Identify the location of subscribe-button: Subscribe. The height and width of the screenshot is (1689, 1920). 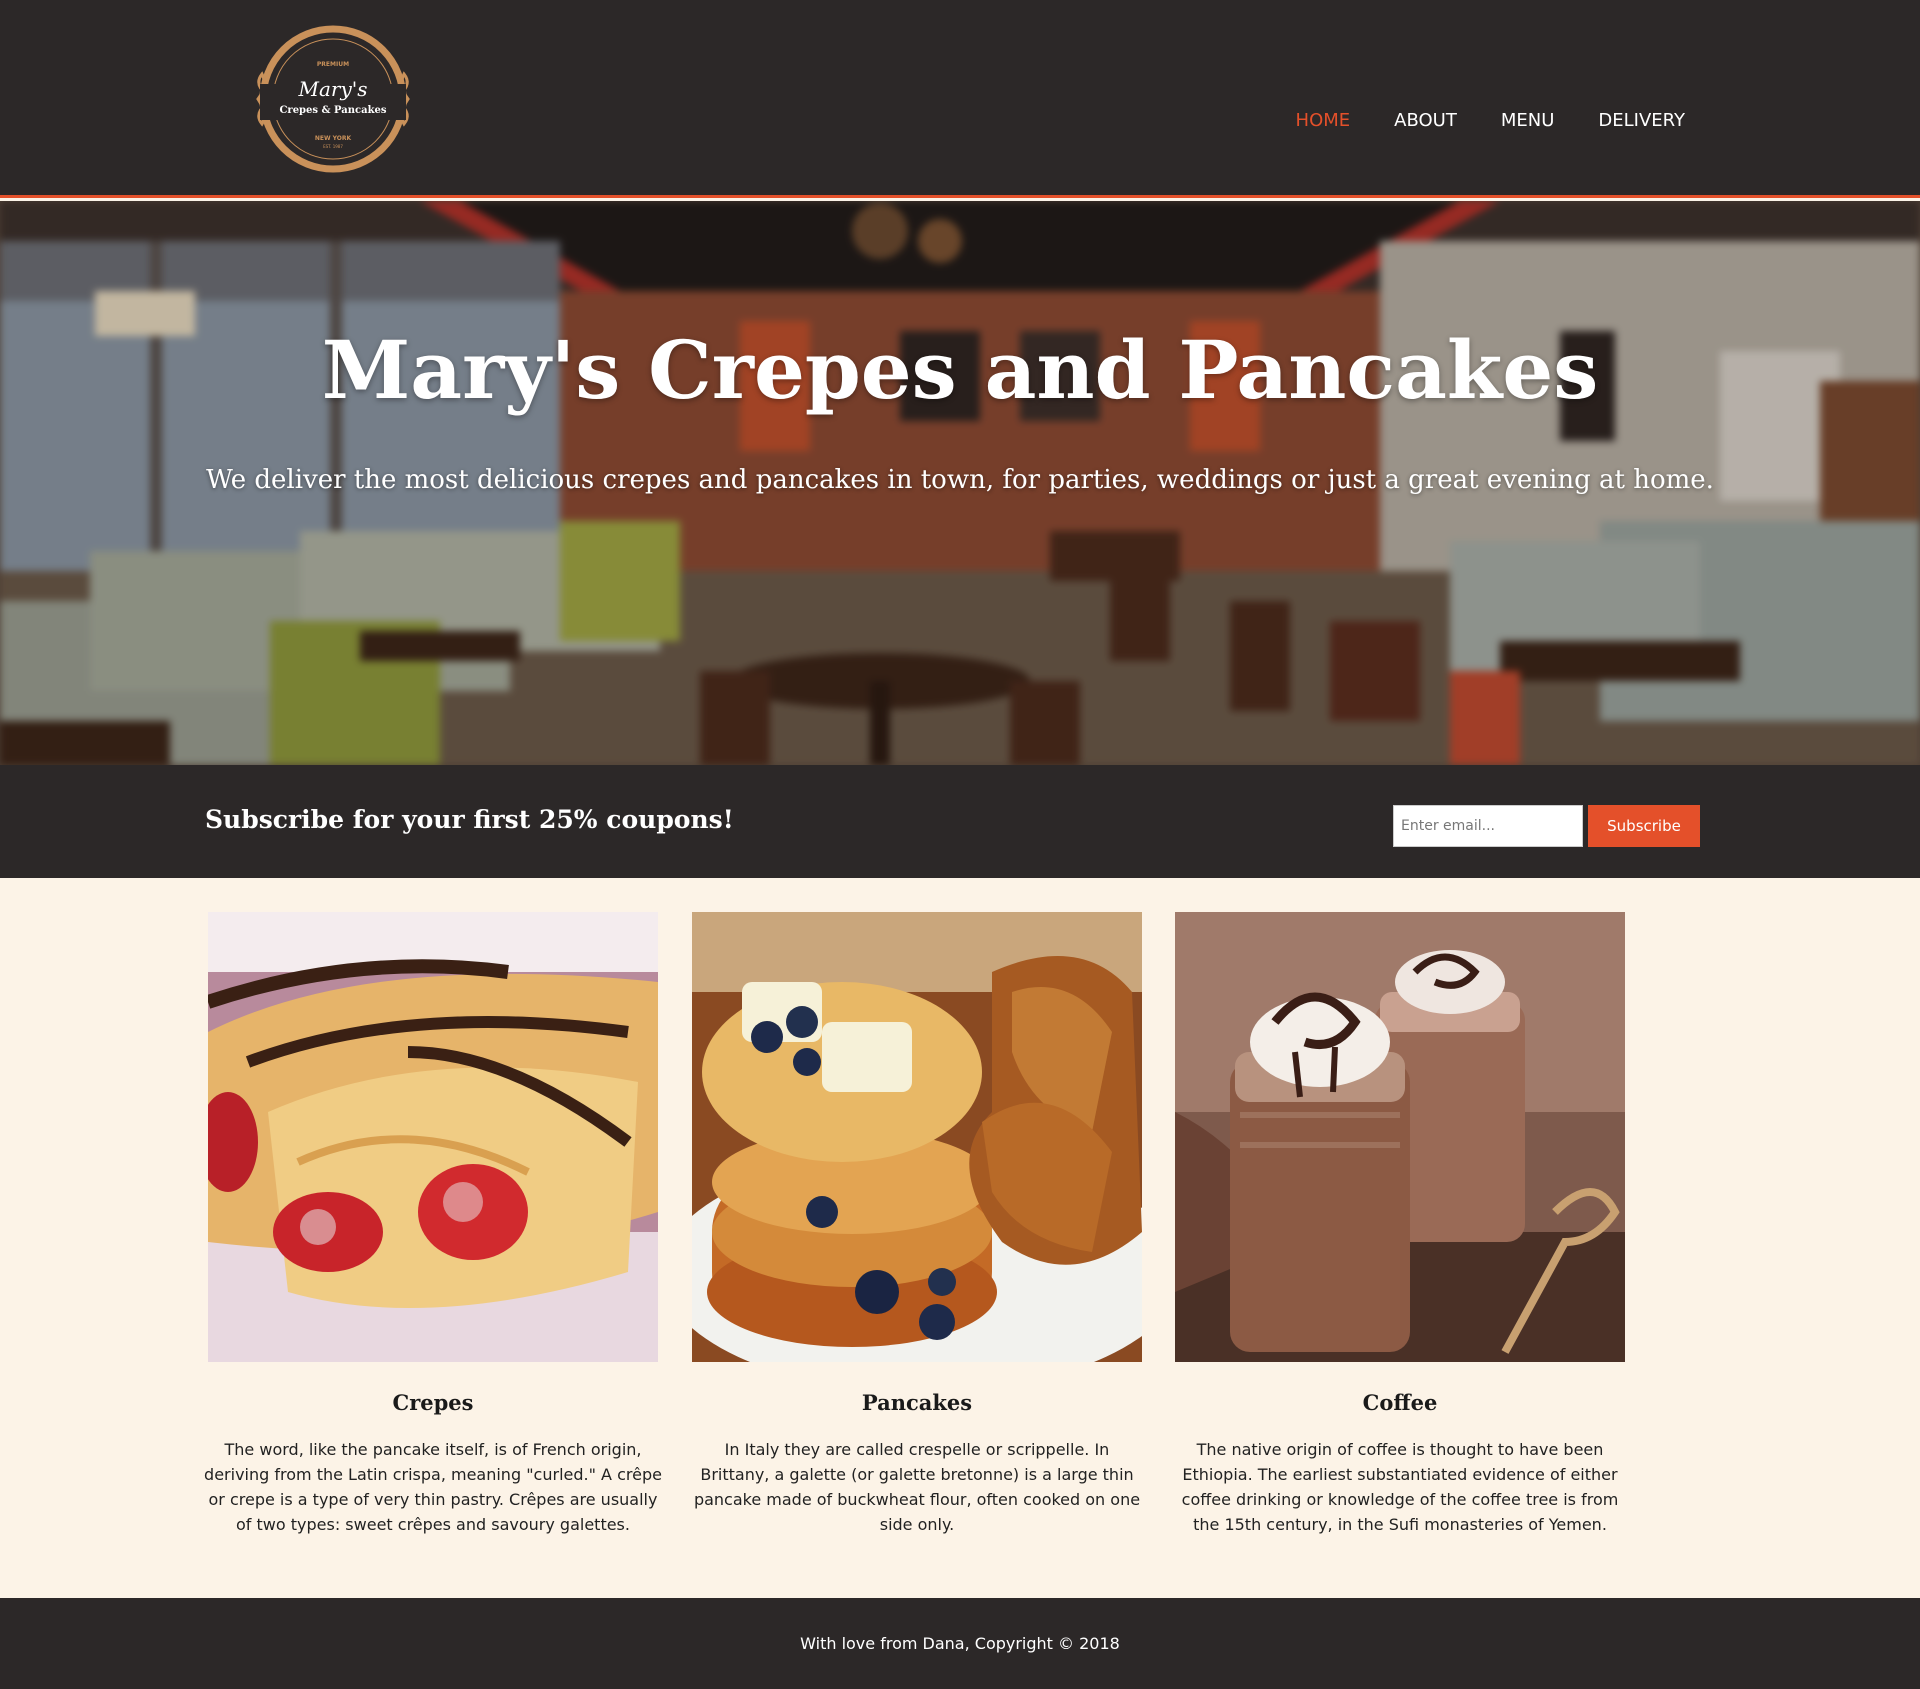
(1644, 826).